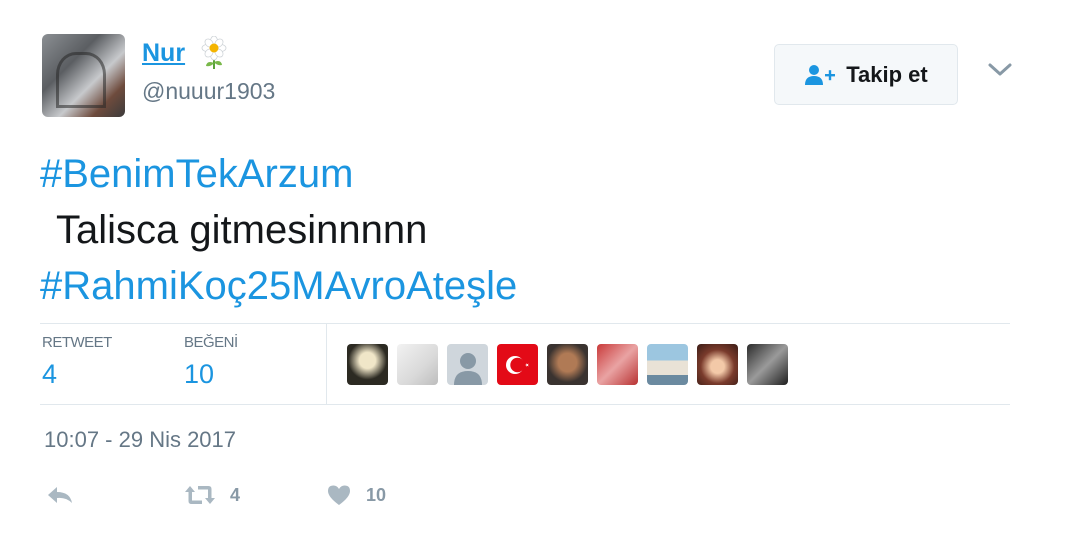 The height and width of the screenshot is (555, 1073). I want to click on turkish-flag-icon, so click(517, 364).